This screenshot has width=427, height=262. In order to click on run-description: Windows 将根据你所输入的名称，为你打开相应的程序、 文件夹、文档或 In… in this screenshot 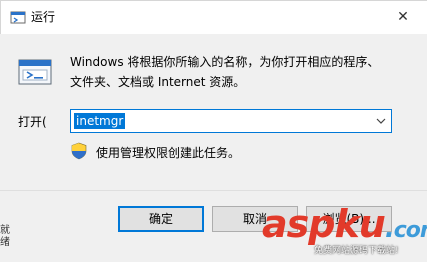, I will do `click(240, 72)`.